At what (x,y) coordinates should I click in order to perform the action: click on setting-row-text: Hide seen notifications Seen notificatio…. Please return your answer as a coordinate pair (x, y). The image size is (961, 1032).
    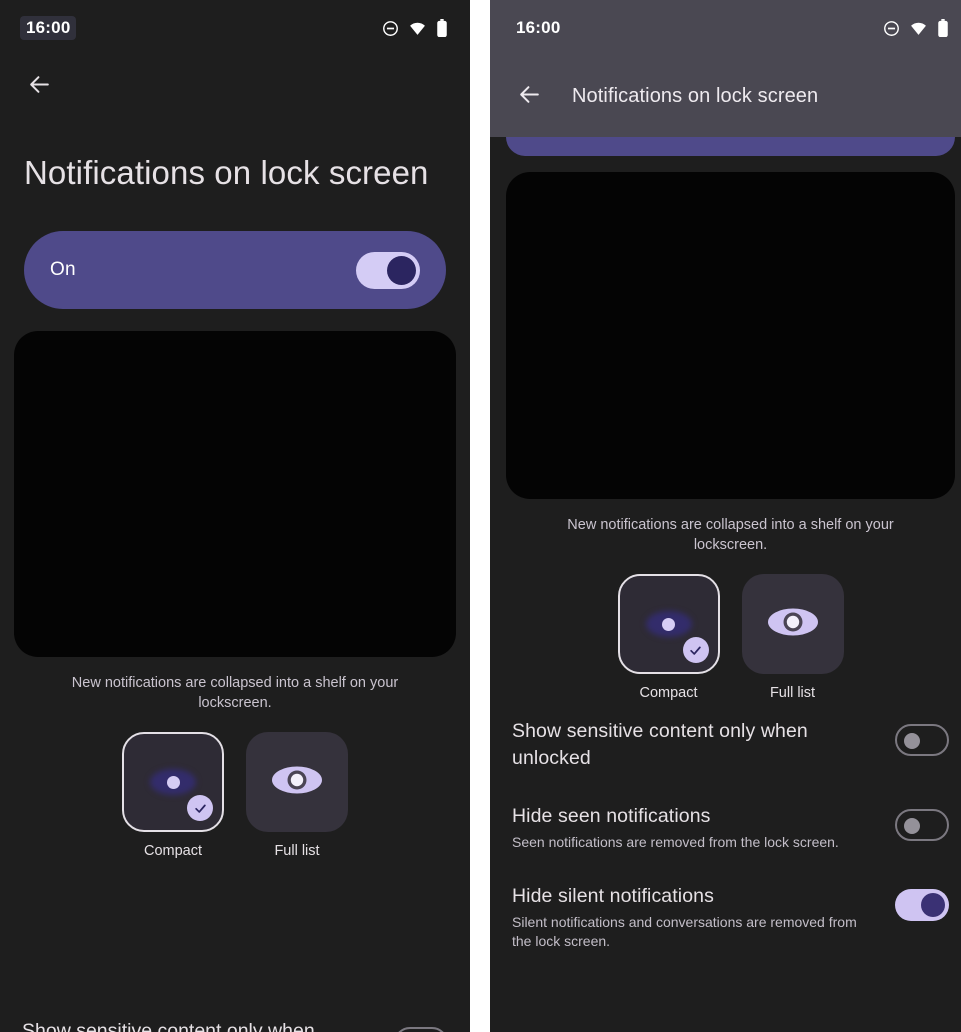
    Looking at the image, I should click on (703, 827).